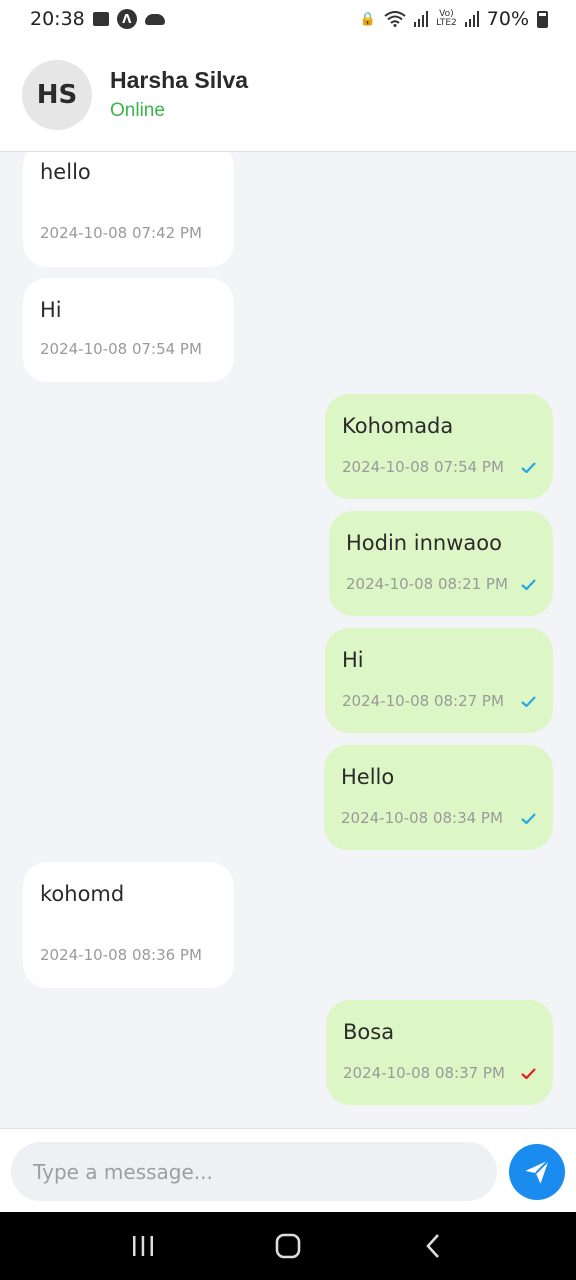  What do you see at coordinates (507, 19) in the screenshot?
I see `battery-percent: 70%` at bounding box center [507, 19].